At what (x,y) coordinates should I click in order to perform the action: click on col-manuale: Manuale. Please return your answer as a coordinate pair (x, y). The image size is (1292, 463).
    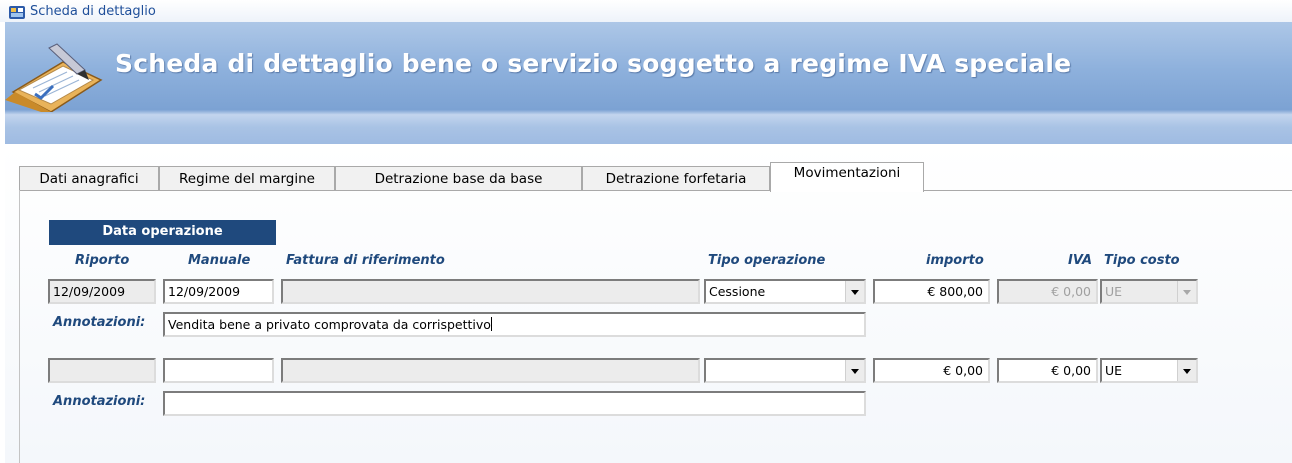
    Looking at the image, I should click on (219, 260).